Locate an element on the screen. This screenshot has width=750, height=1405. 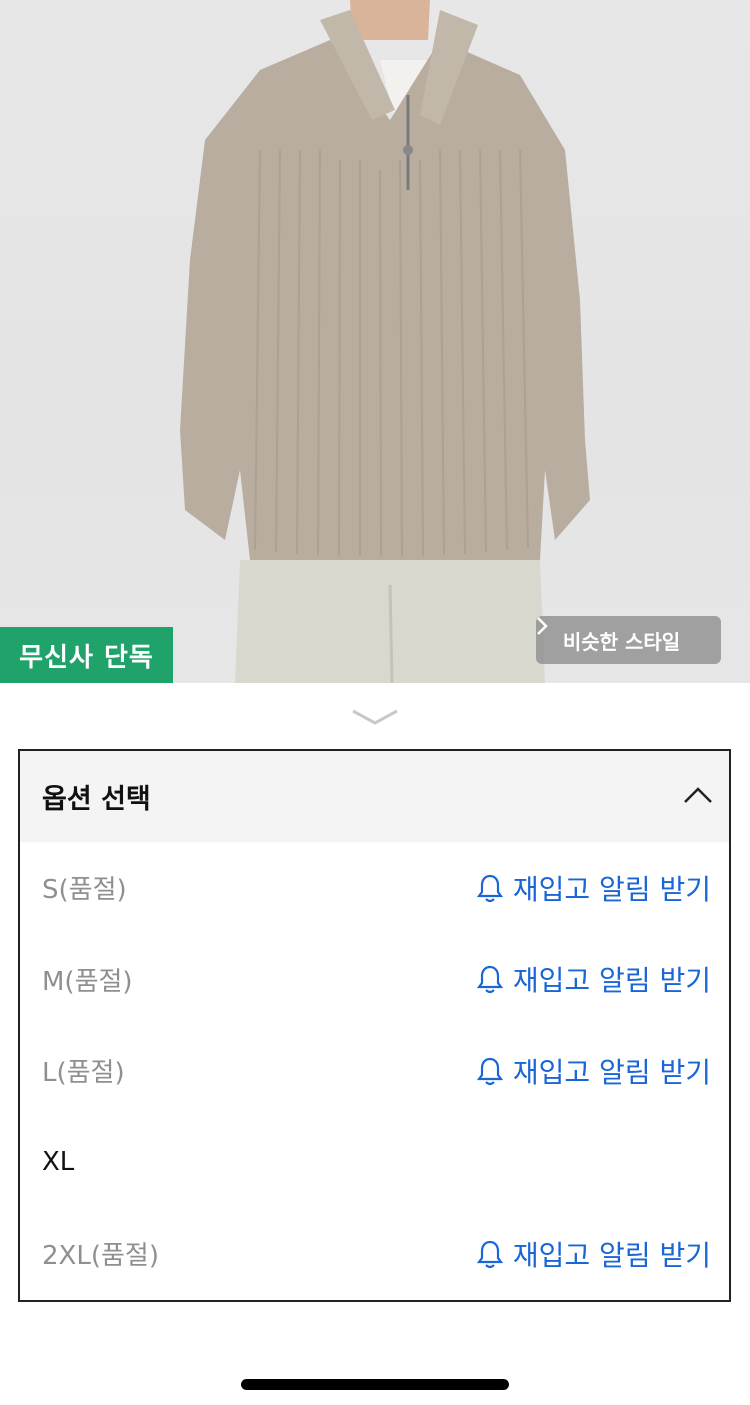
chevron-up-icon is located at coordinates (698, 797).